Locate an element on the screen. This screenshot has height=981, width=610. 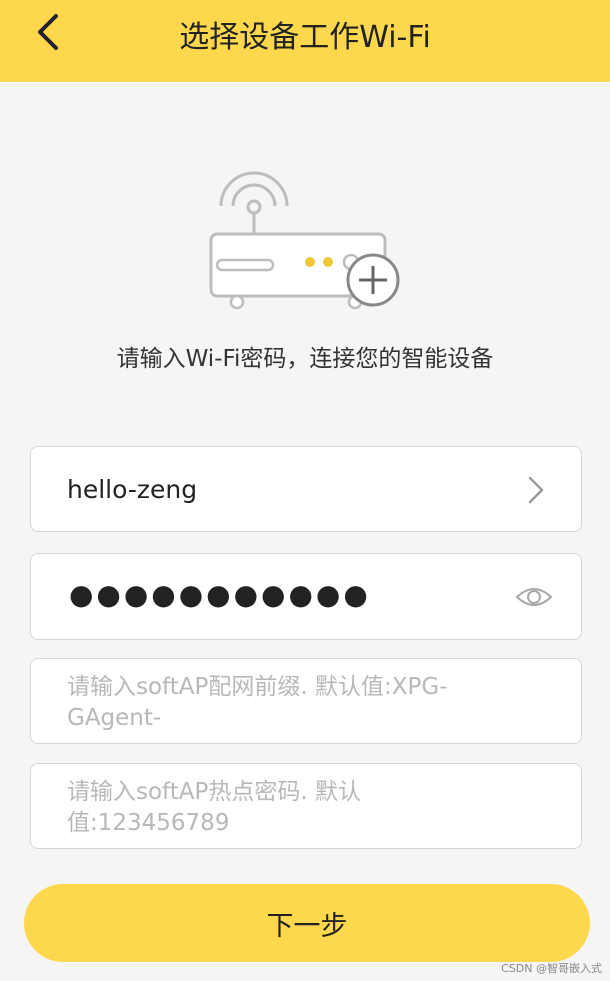
wifi-password-field: ●●●●●●●●●●● is located at coordinates (306, 596).